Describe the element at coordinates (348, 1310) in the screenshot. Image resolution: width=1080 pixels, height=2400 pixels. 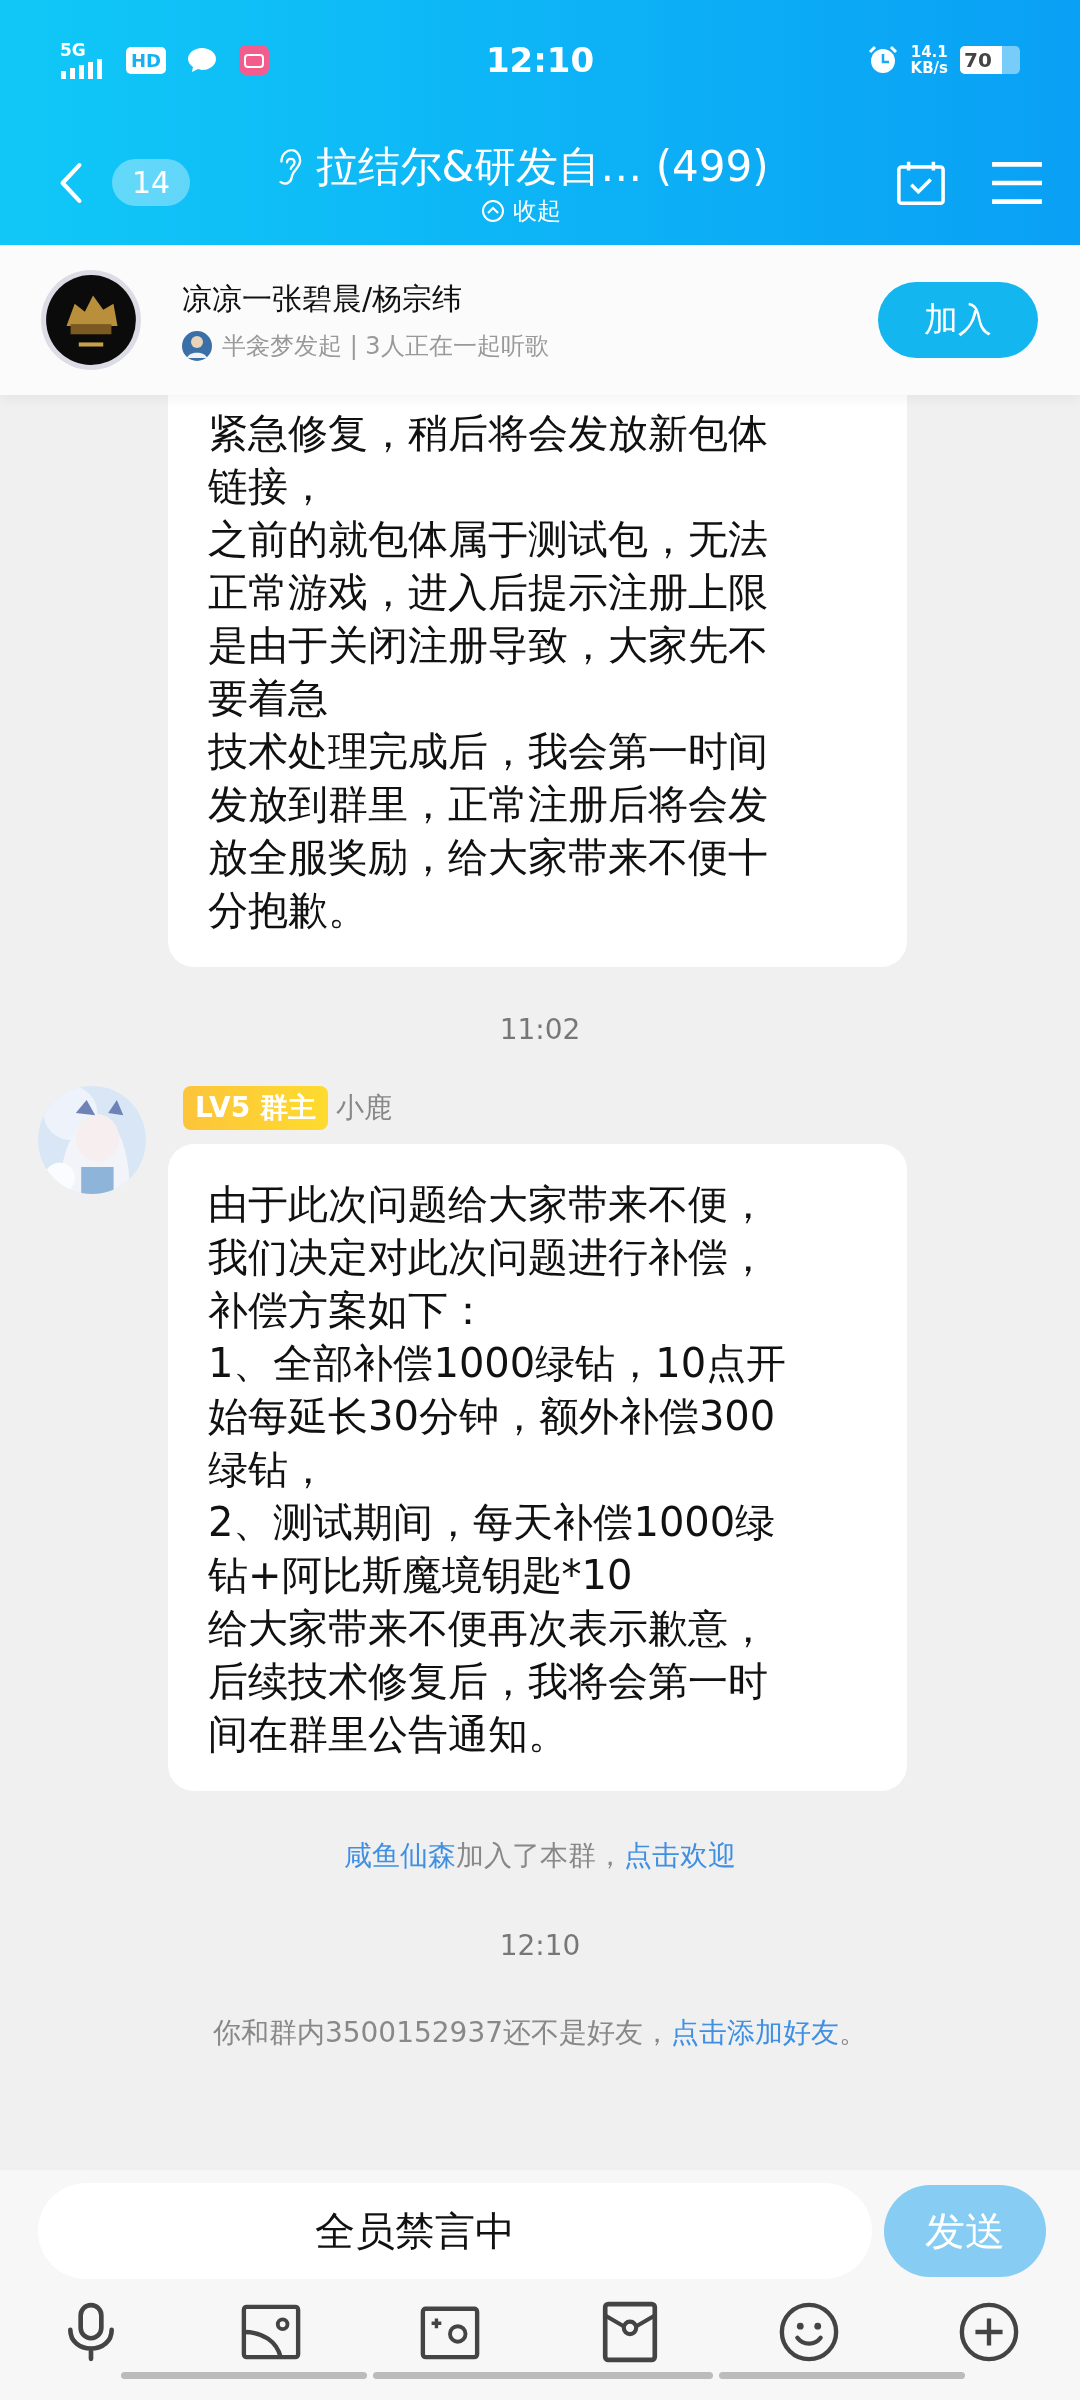
I see `message-line: 补偿方案如下：` at that location.